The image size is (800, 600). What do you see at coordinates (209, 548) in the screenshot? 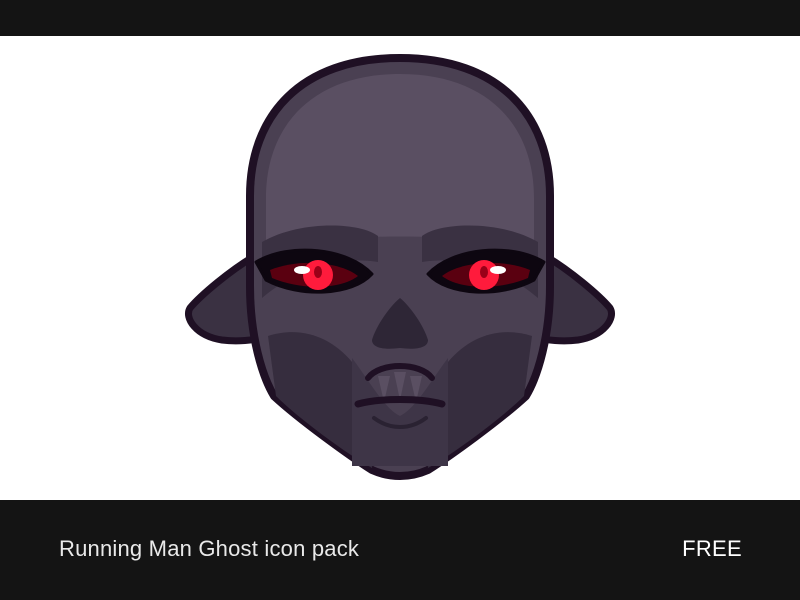
I see `pack-title: Running Man Ghost icon pack` at bounding box center [209, 548].